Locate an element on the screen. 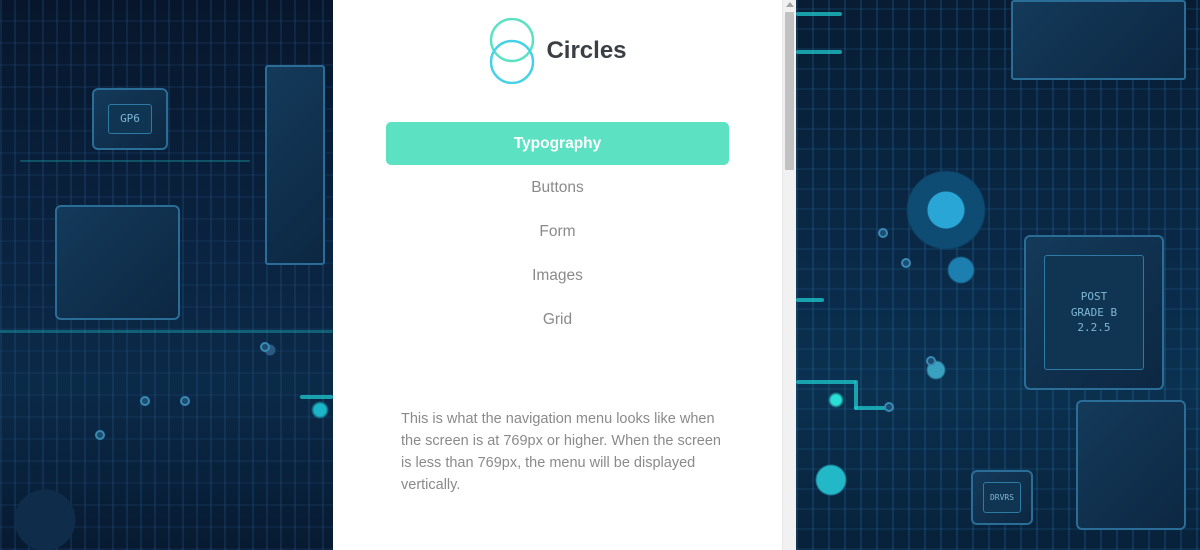 This screenshot has width=1200, height=550. brand-name: Circles is located at coordinates (586, 50).